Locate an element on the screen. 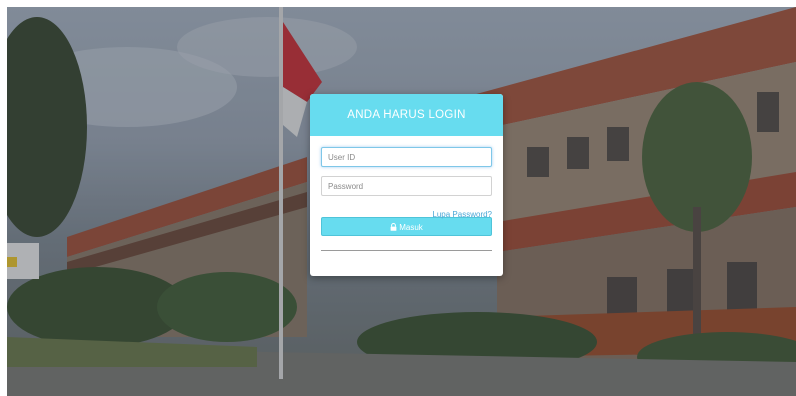 This screenshot has width=796, height=396. user-id-input is located at coordinates (406, 157).